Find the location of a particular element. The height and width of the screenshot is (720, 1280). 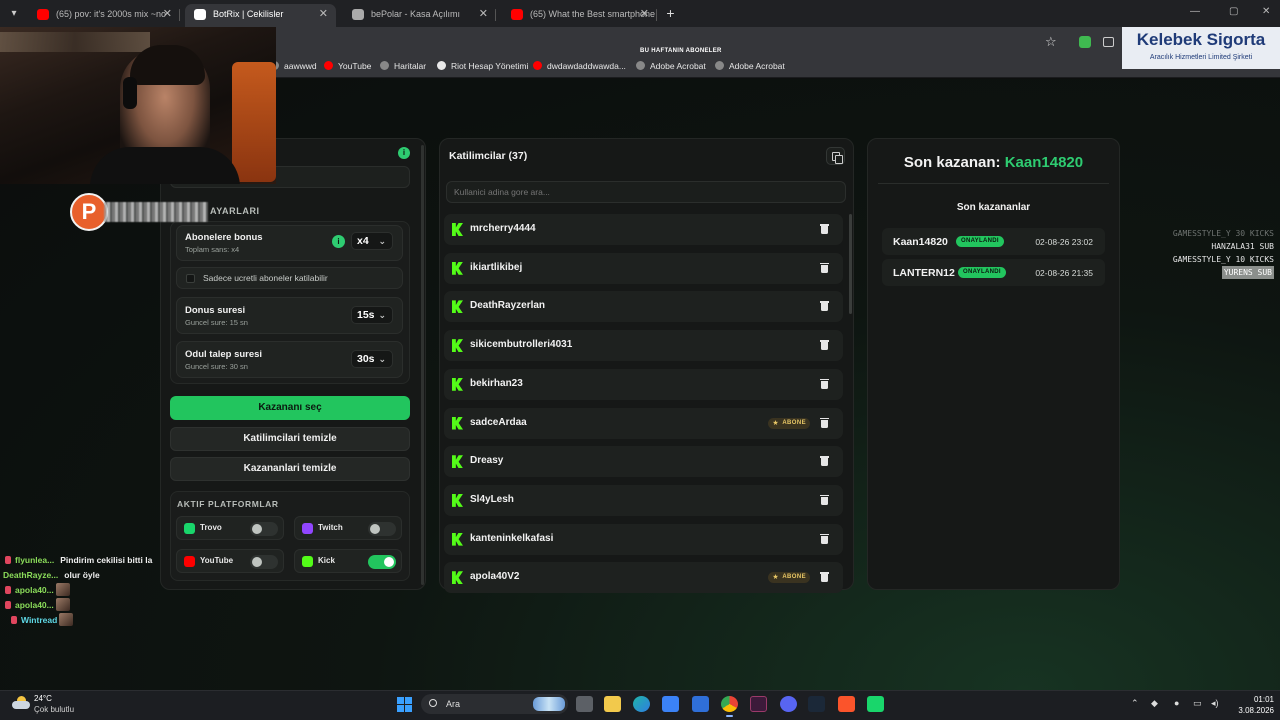

sub-bonus-select: x4 ⌄ is located at coordinates (372, 241).